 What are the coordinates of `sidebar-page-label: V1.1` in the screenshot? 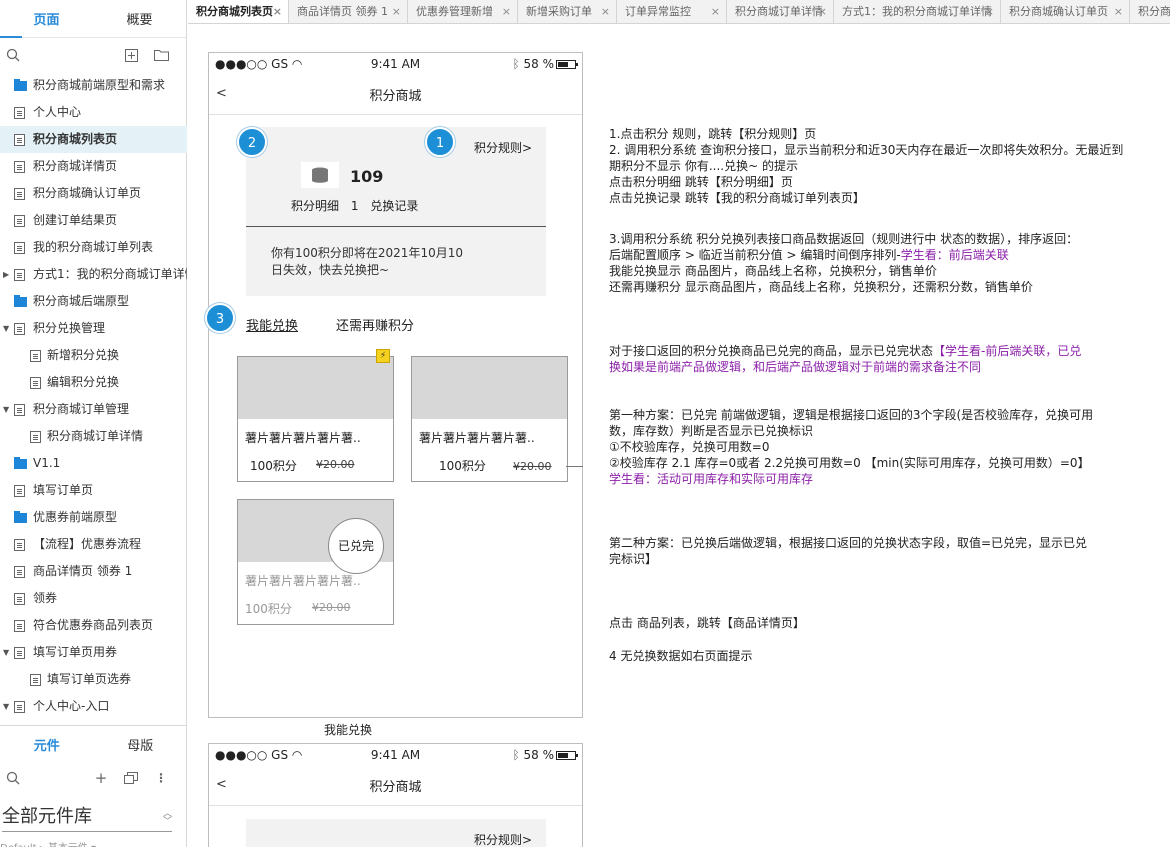 It's located at (47, 463).